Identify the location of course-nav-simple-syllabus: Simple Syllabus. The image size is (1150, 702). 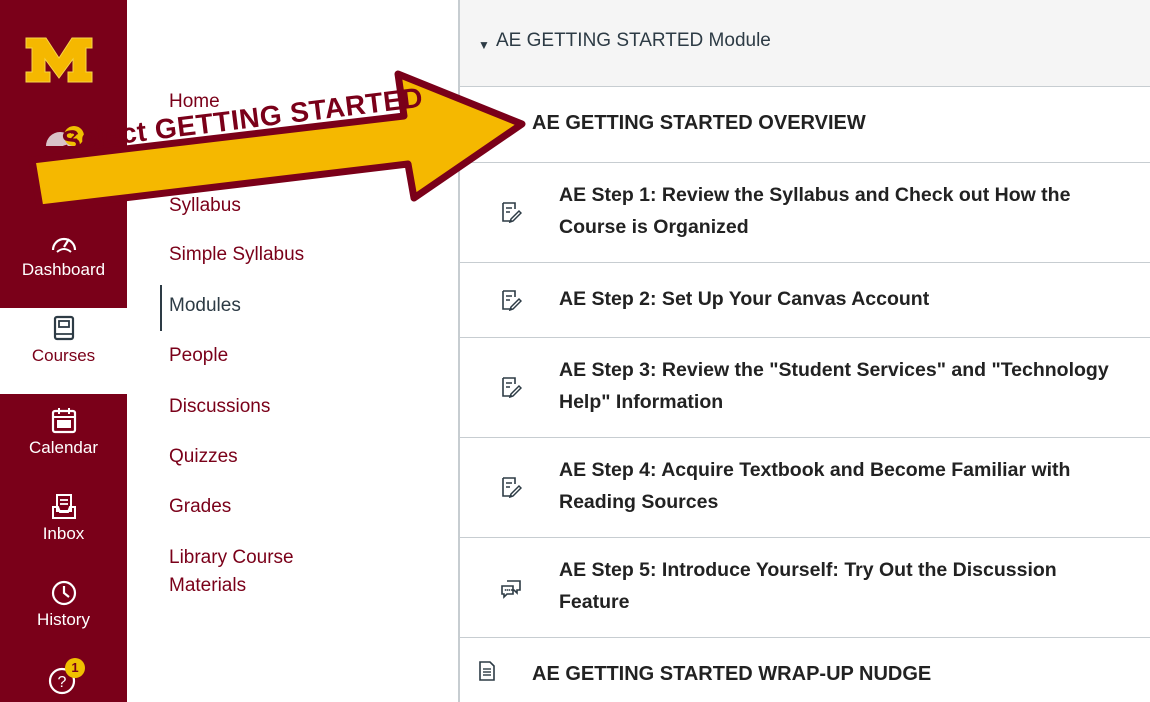
(236, 255).